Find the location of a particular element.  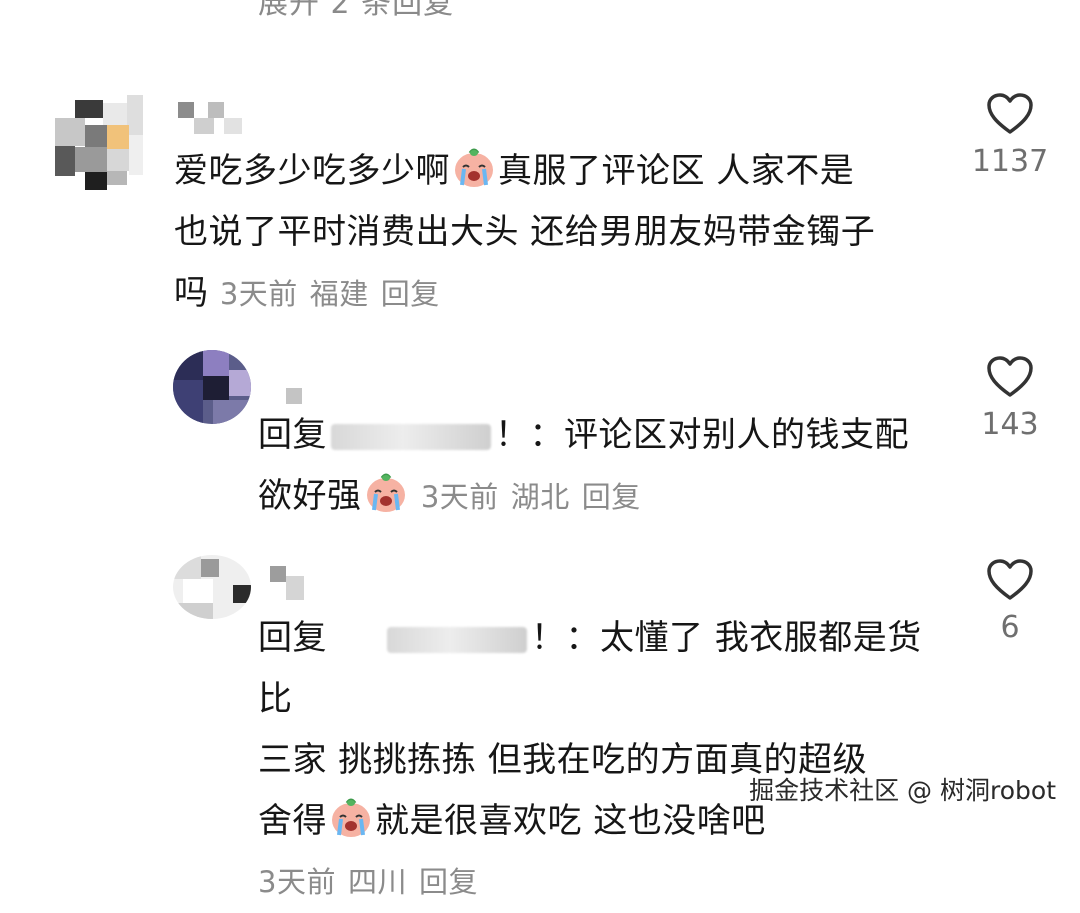

comment-meta: 3天前 湖北 回复 is located at coordinates (537, 497).